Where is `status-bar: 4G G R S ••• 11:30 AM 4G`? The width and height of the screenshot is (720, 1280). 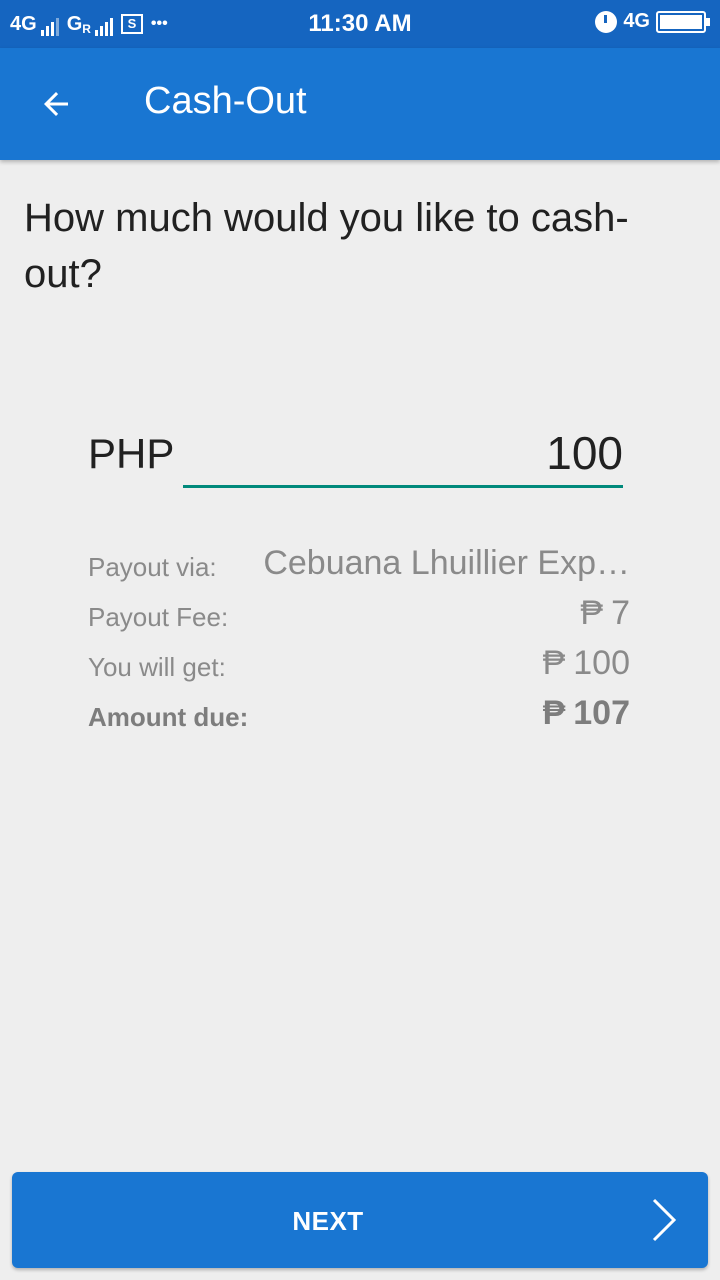
status-bar: 4G G R S ••• 11:30 AM 4G is located at coordinates (360, 24).